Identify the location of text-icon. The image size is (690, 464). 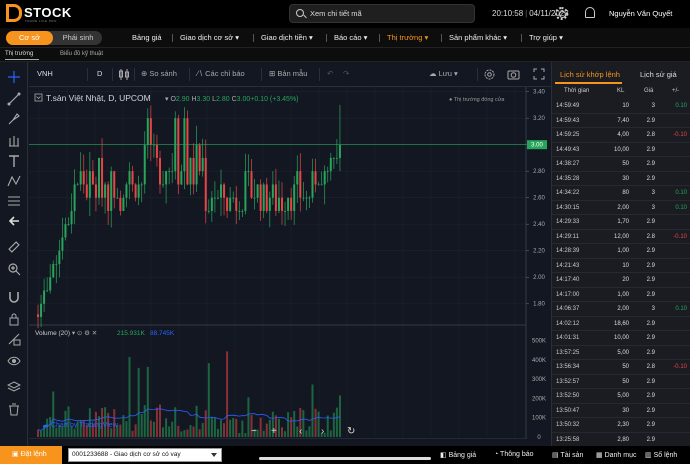
(14, 161).